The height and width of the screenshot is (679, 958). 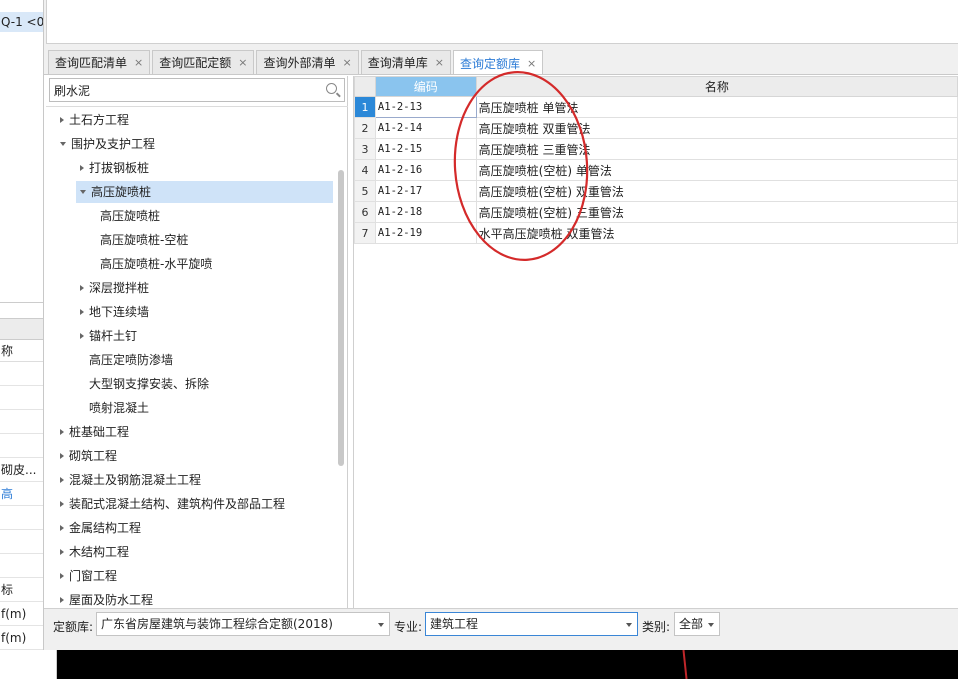 What do you see at coordinates (206, 168) in the screenshot?
I see `tree-item: 打拔钢板桩` at bounding box center [206, 168].